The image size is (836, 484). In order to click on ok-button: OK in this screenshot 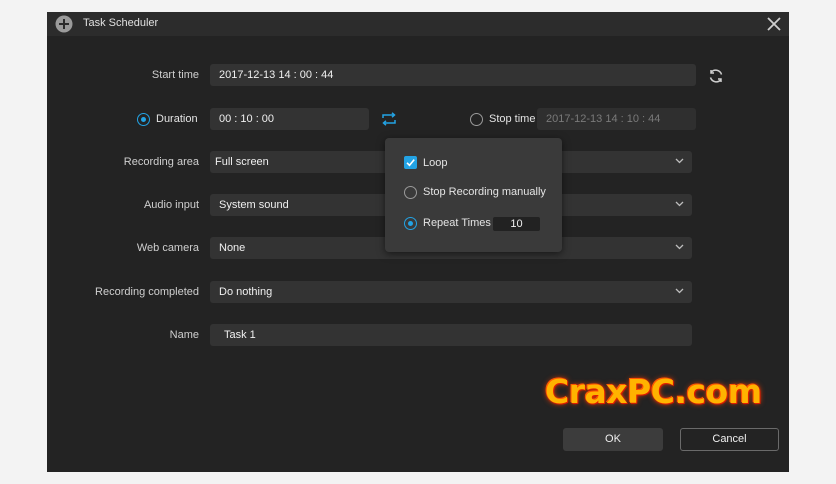, I will do `click(613, 439)`.